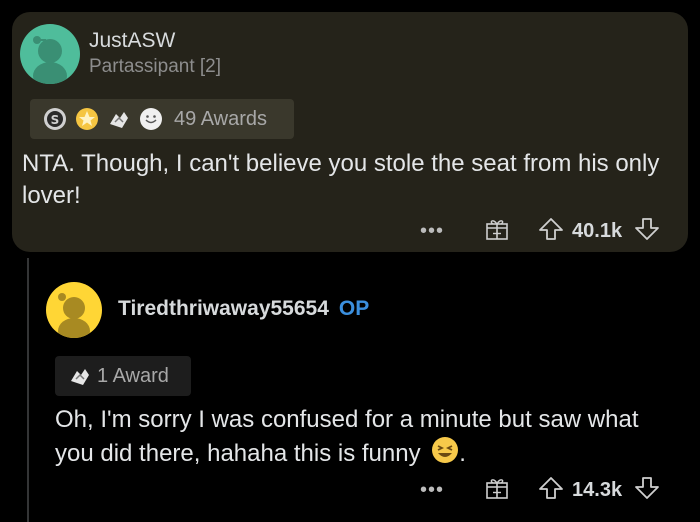 The image size is (700, 522). I want to click on comment-actions: ••• 40.1k, so click(540, 231).